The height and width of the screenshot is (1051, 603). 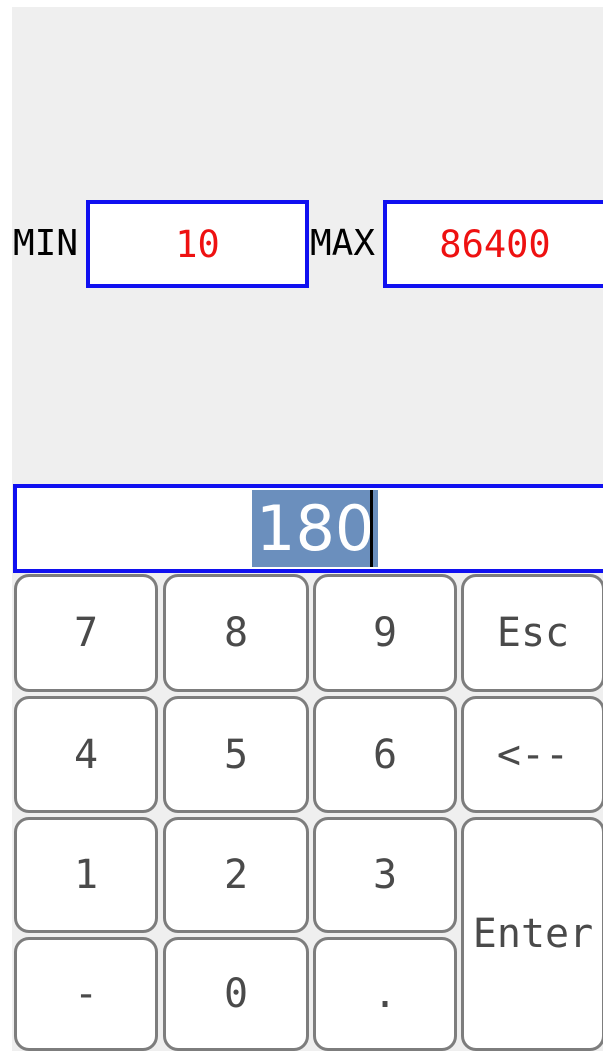 I want to click on value-input: 180, so click(x=308, y=528).